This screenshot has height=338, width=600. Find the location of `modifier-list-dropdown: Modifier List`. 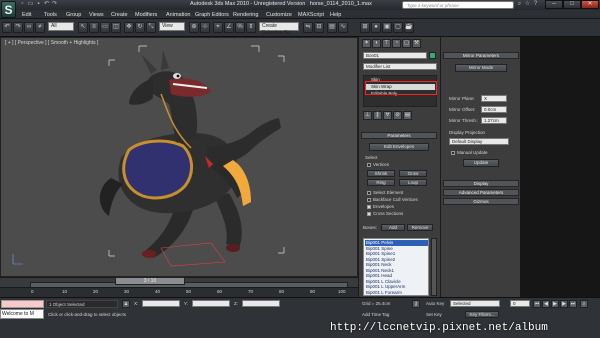

modifier-list-dropdown: Modifier List is located at coordinates (400, 66).